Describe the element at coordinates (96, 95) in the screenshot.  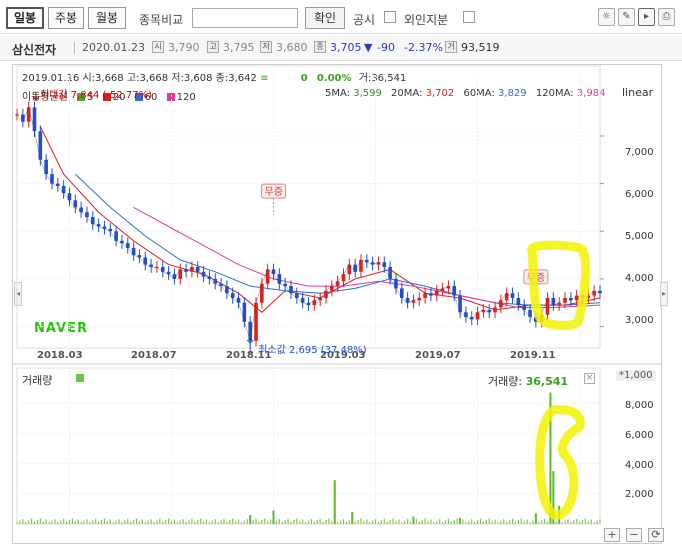
I see `max-value-label: 최대값 7,844 (-52.77%)` at that location.